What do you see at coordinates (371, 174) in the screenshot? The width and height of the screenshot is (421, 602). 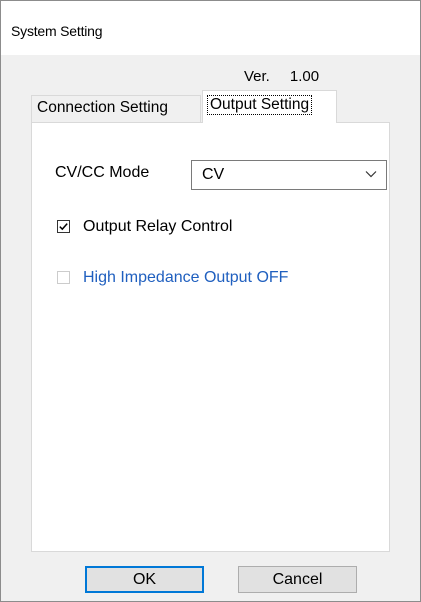 I see `chevron-down-icon` at bounding box center [371, 174].